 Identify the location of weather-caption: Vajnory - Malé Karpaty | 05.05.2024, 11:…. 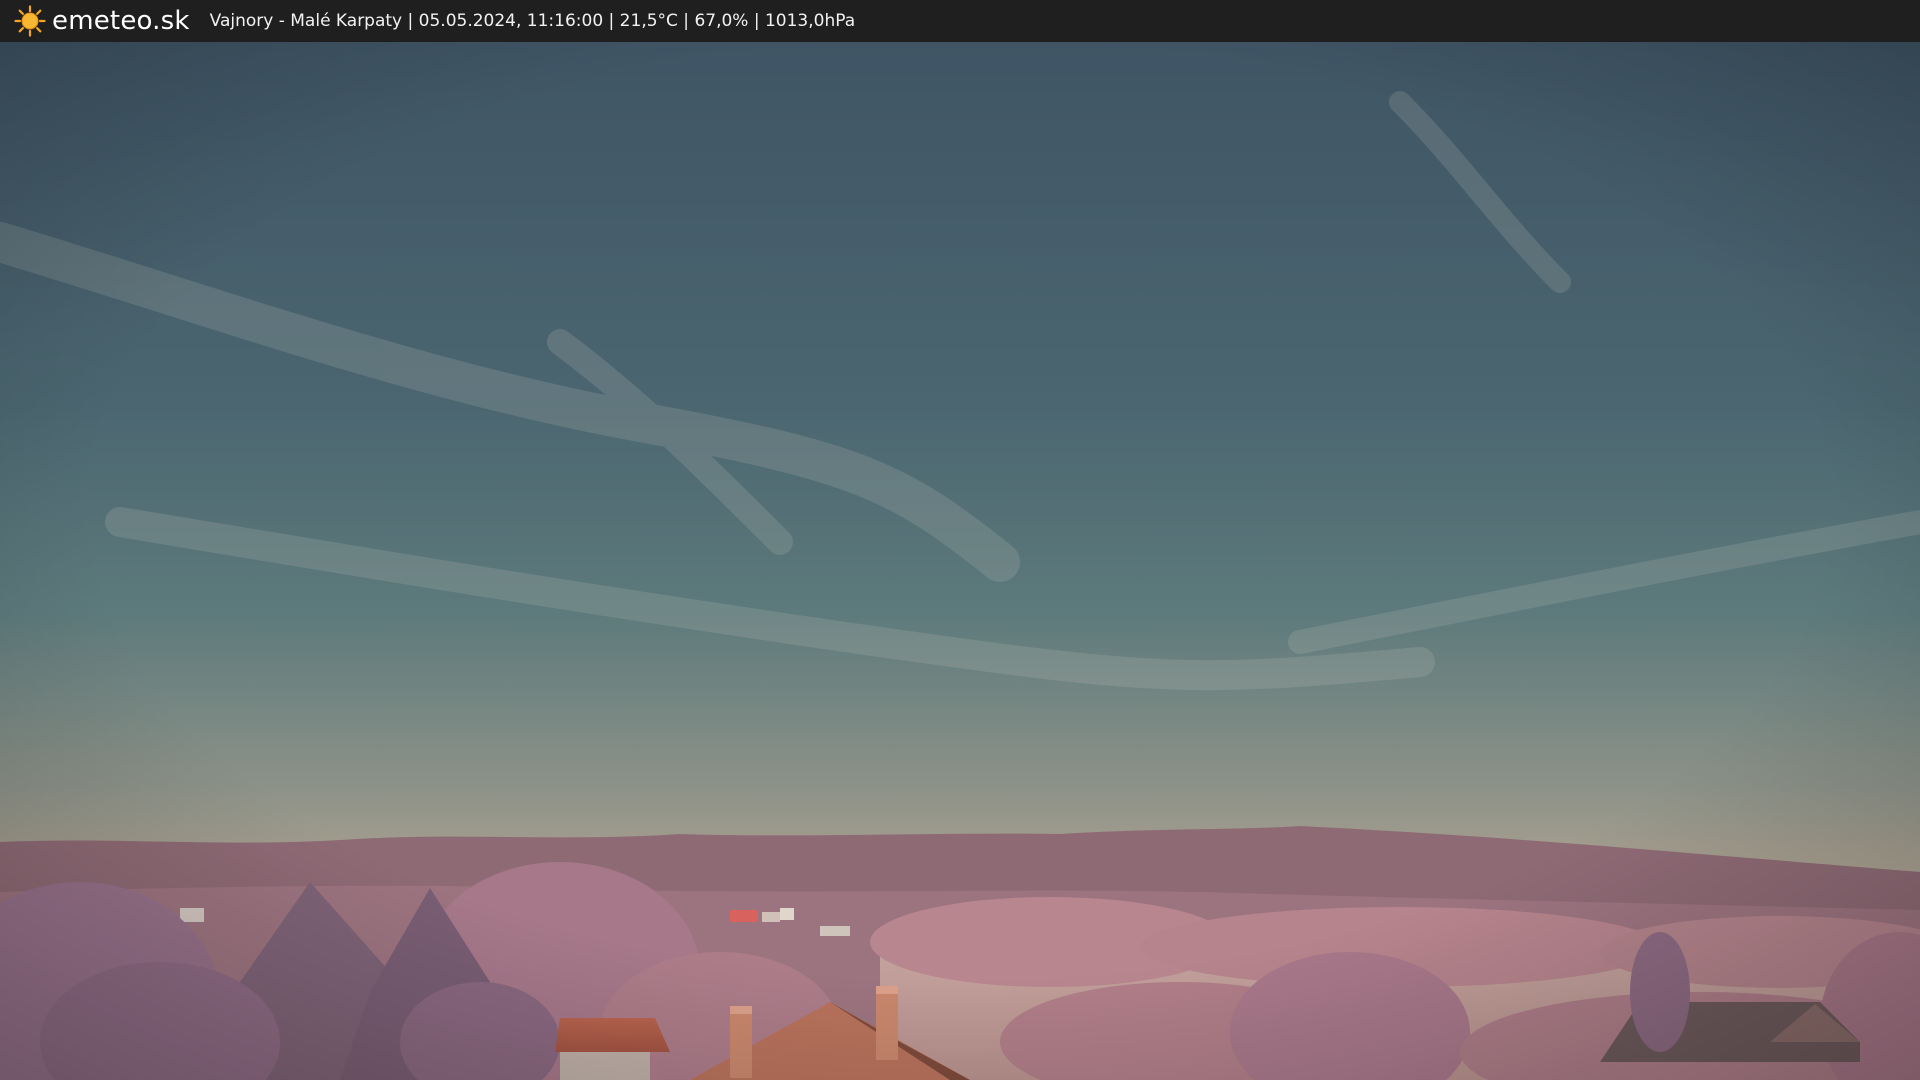
(532, 21).